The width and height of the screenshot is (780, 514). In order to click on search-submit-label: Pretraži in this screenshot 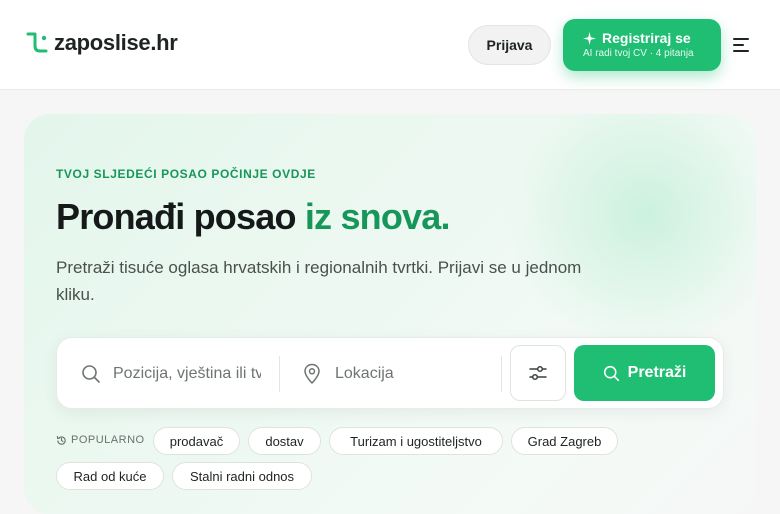, I will do `click(657, 372)`.